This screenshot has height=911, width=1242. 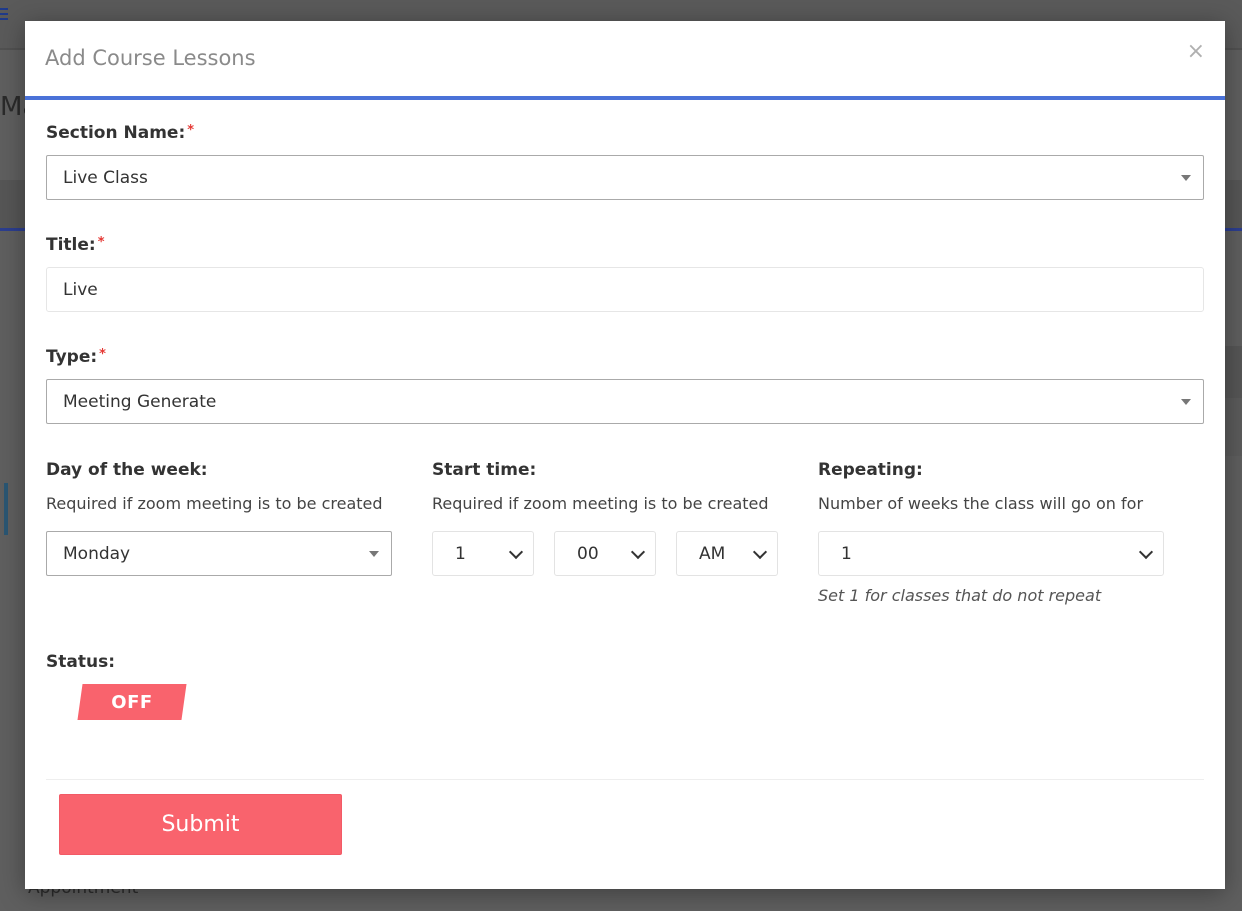 I want to click on status-label: Status:, so click(x=80, y=662).